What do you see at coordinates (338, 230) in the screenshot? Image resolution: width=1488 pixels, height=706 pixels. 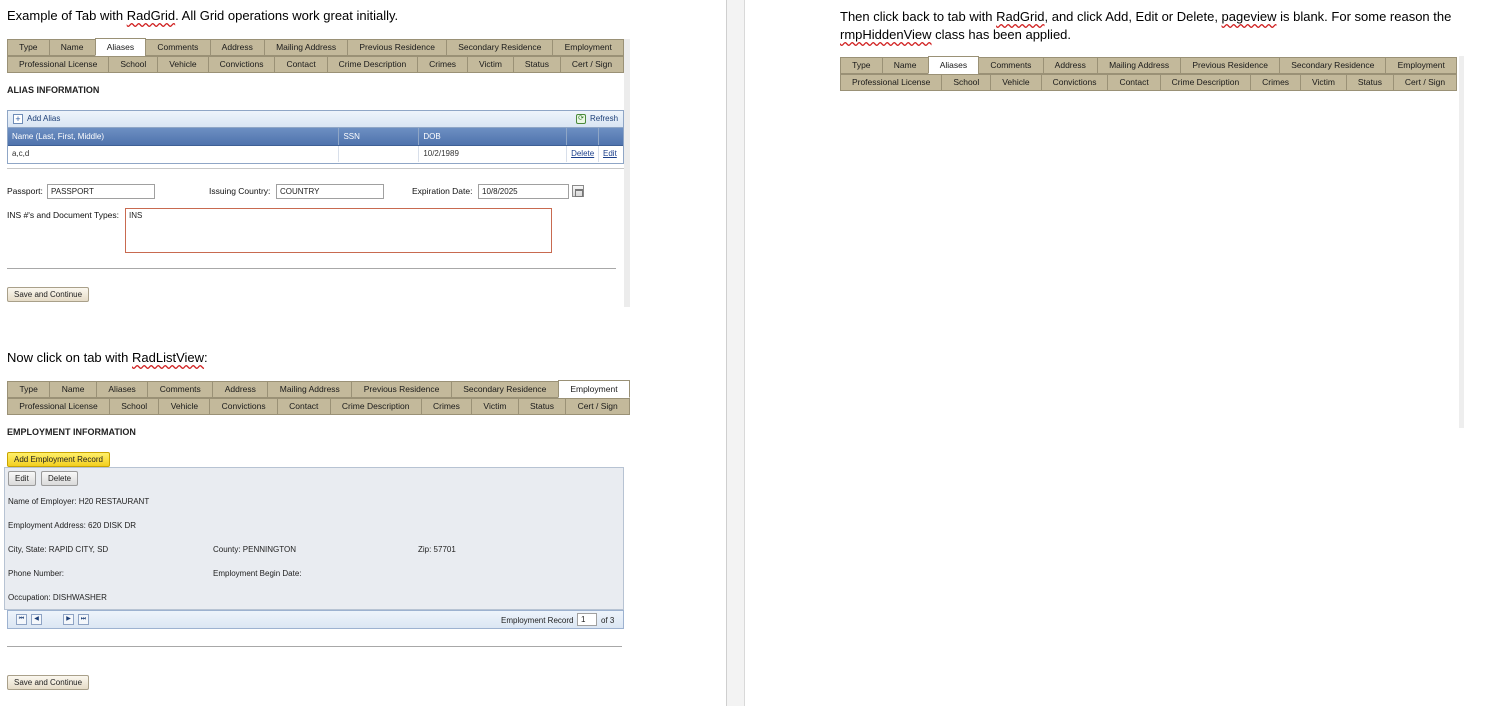 I see `ins-textarea: INS` at bounding box center [338, 230].